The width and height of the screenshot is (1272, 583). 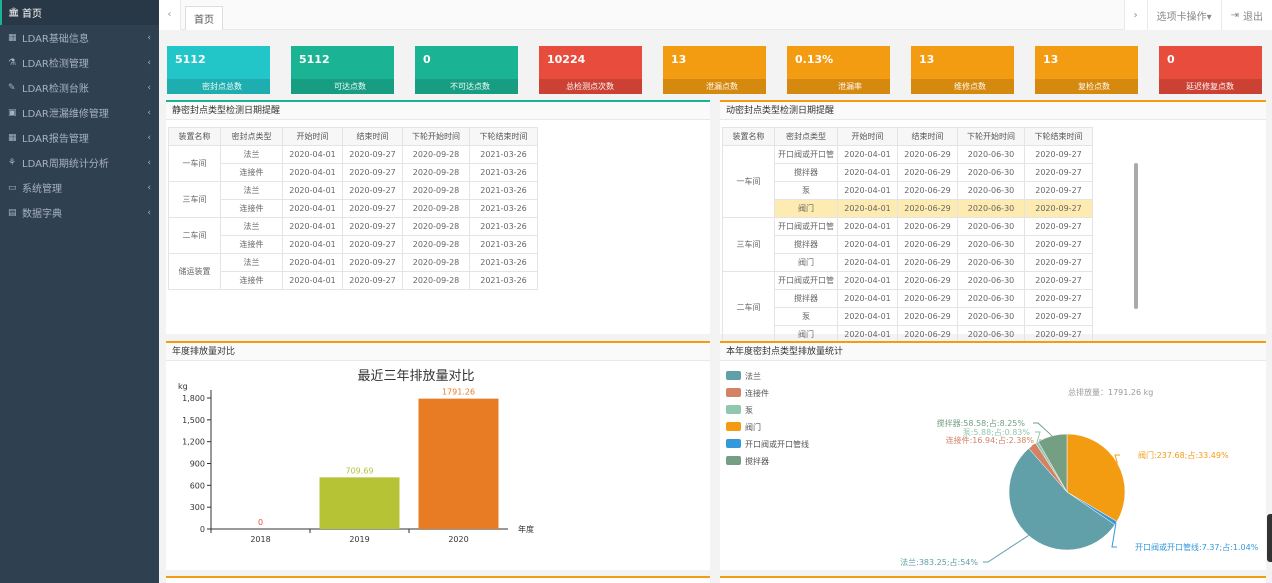 What do you see at coordinates (12, 212) in the screenshot?
I see `book-icon: ▤` at bounding box center [12, 212].